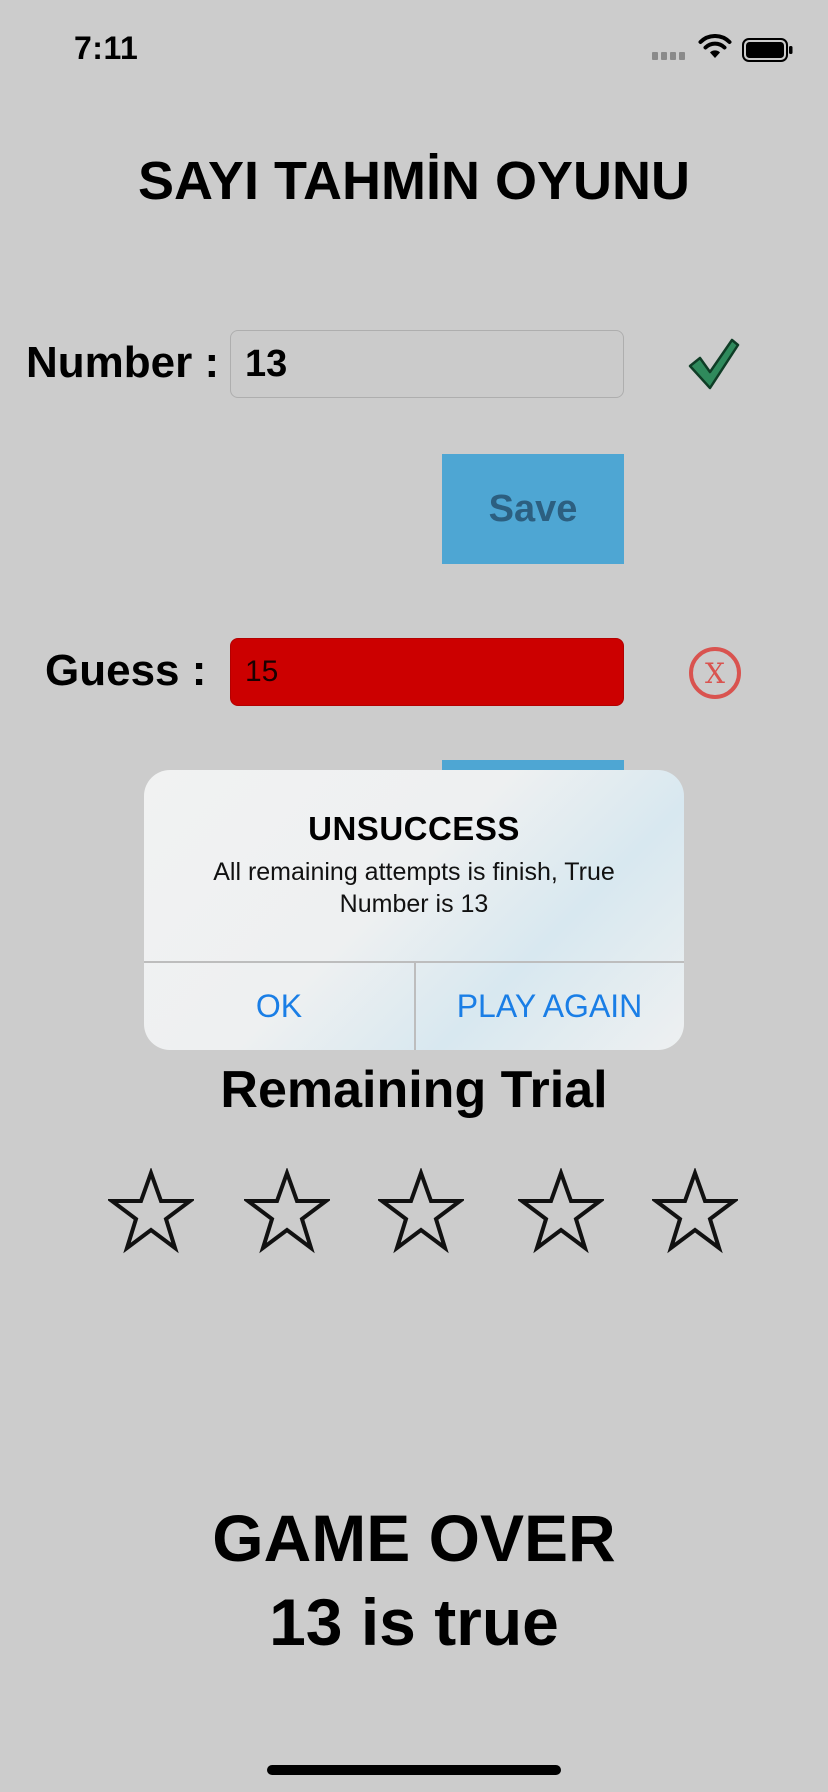 The image size is (828, 1792). What do you see at coordinates (414, 1580) in the screenshot?
I see `game-result: GAME OVER 13 is true` at bounding box center [414, 1580].